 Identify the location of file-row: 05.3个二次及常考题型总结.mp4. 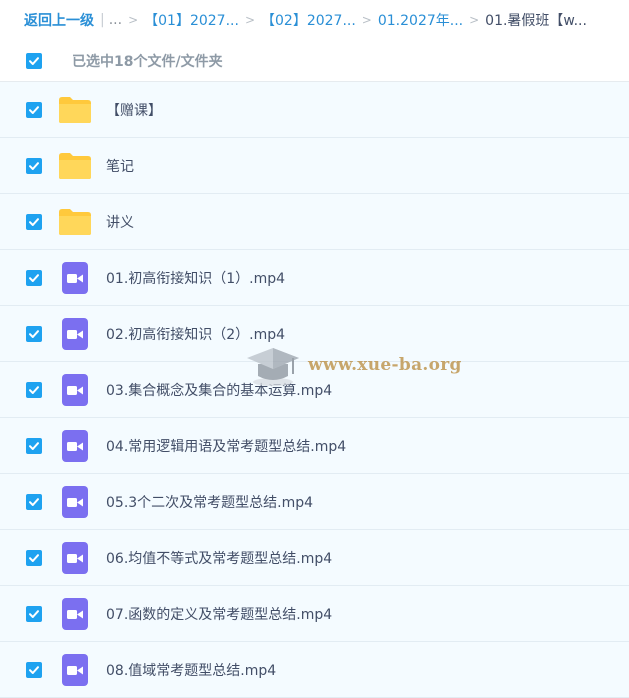
(314, 502).